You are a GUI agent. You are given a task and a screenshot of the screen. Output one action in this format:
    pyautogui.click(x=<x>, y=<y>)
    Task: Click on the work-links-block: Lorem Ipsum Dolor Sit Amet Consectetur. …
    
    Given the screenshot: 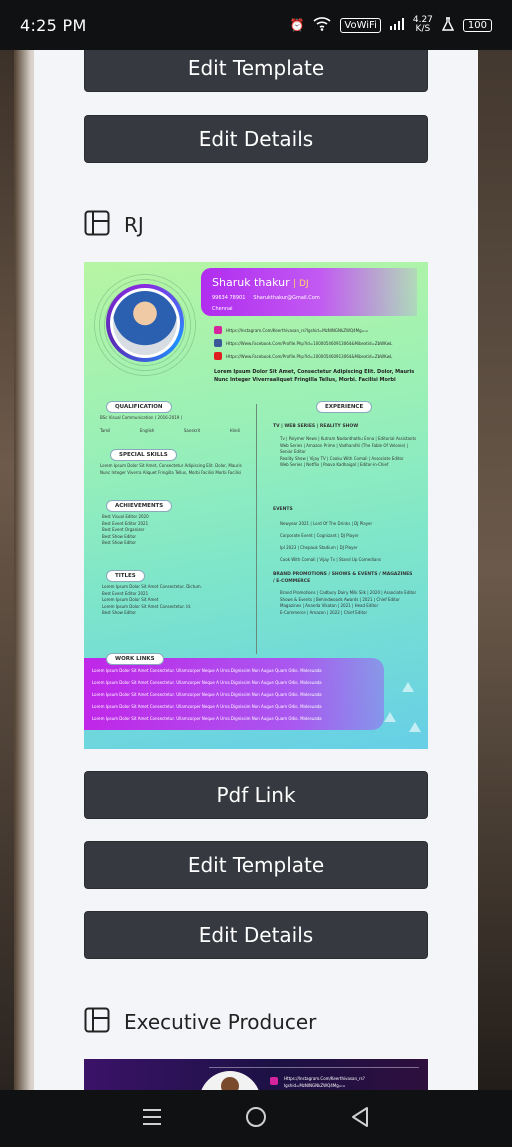 What is the action you would take?
    pyautogui.click(x=234, y=694)
    